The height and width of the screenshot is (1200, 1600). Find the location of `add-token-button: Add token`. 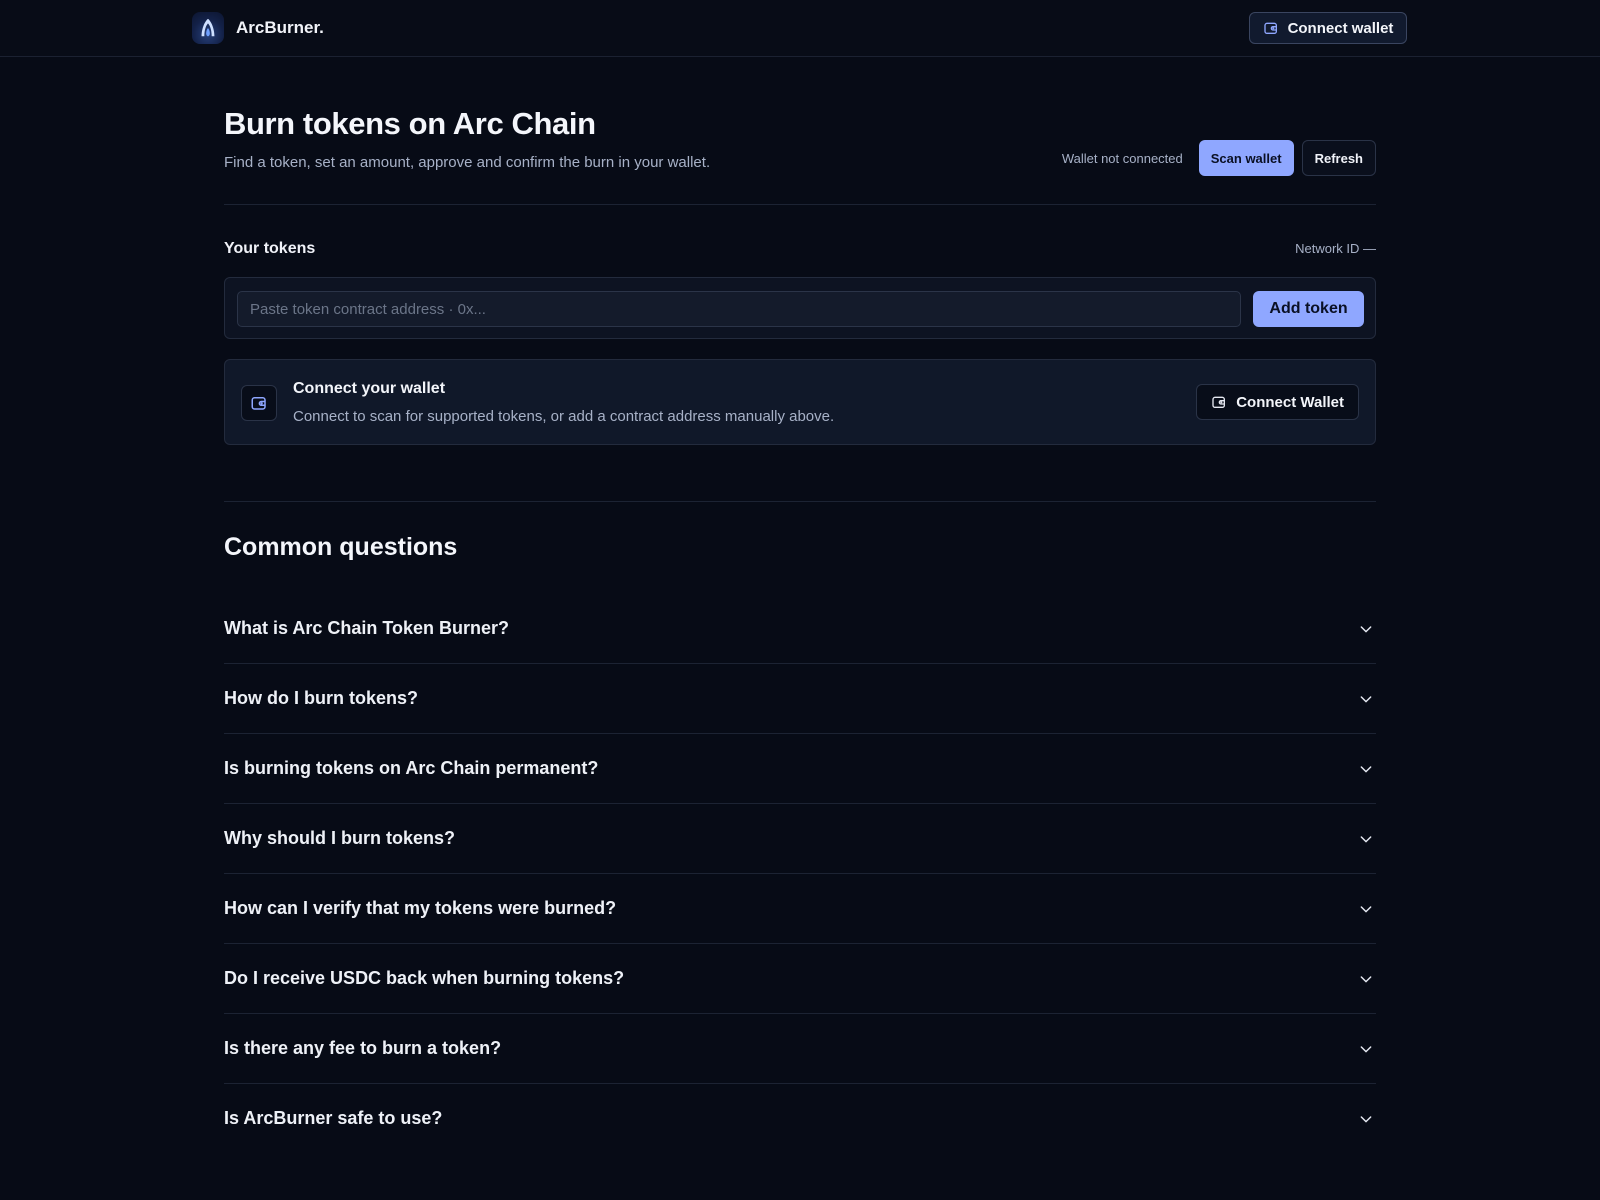

add-token-button: Add token is located at coordinates (1308, 309).